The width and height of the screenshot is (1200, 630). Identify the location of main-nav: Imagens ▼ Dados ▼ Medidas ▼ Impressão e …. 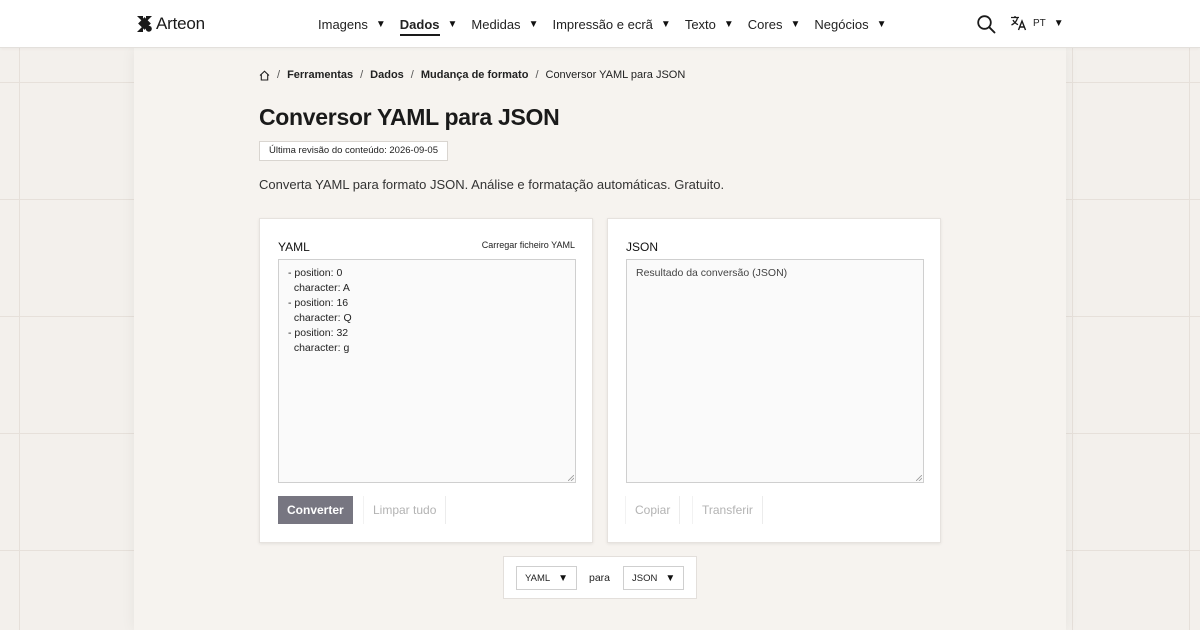
(609, 24).